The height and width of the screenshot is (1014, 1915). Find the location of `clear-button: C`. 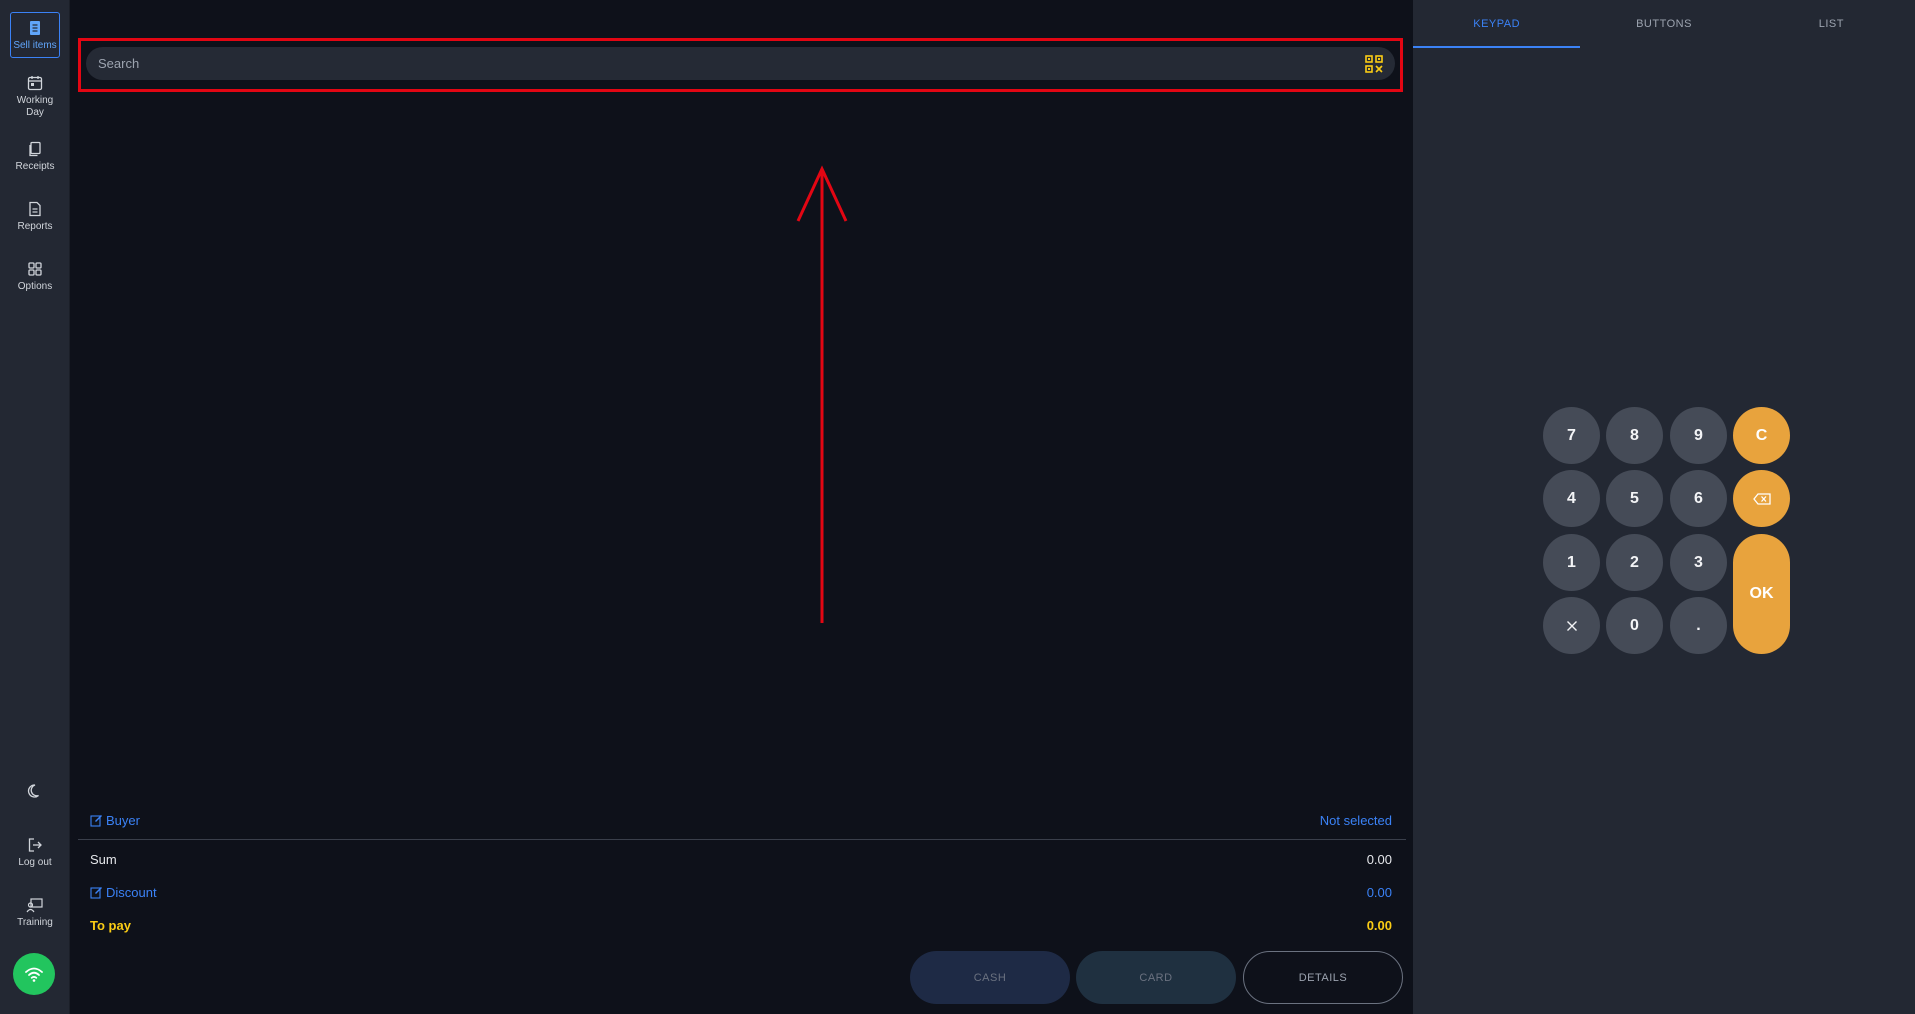

clear-button: C is located at coordinates (1761, 435).